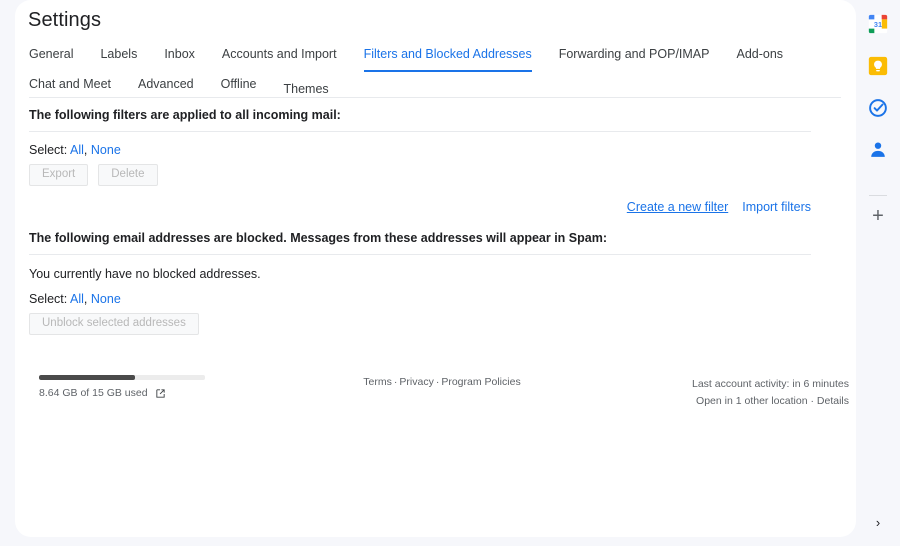  What do you see at coordinates (435, 320) in the screenshot?
I see `blocked-button-row: Unblock selected addresses` at bounding box center [435, 320].